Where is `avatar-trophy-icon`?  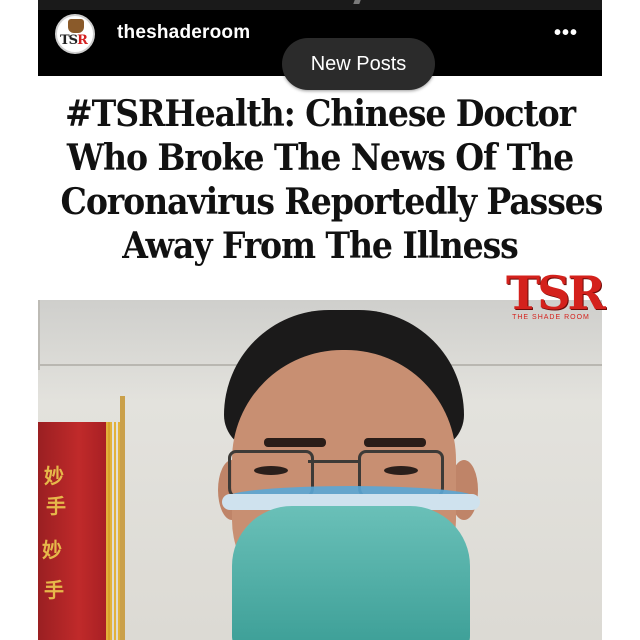
avatar-trophy-icon is located at coordinates (76, 26).